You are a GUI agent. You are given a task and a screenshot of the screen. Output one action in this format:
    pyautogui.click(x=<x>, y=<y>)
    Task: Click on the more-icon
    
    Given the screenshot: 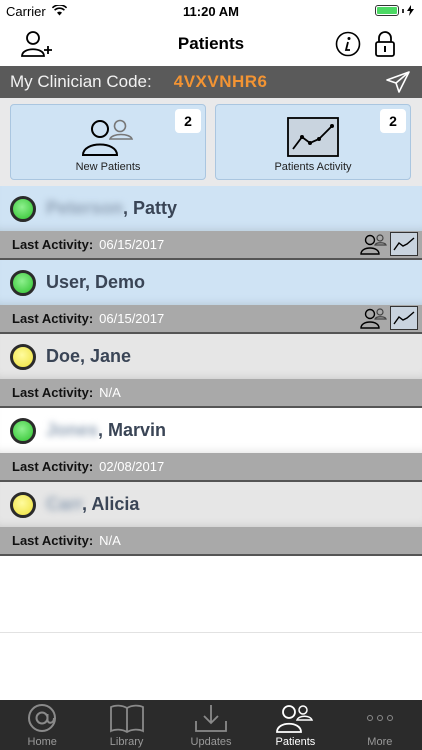 What is the action you would take?
    pyautogui.click(x=380, y=718)
    